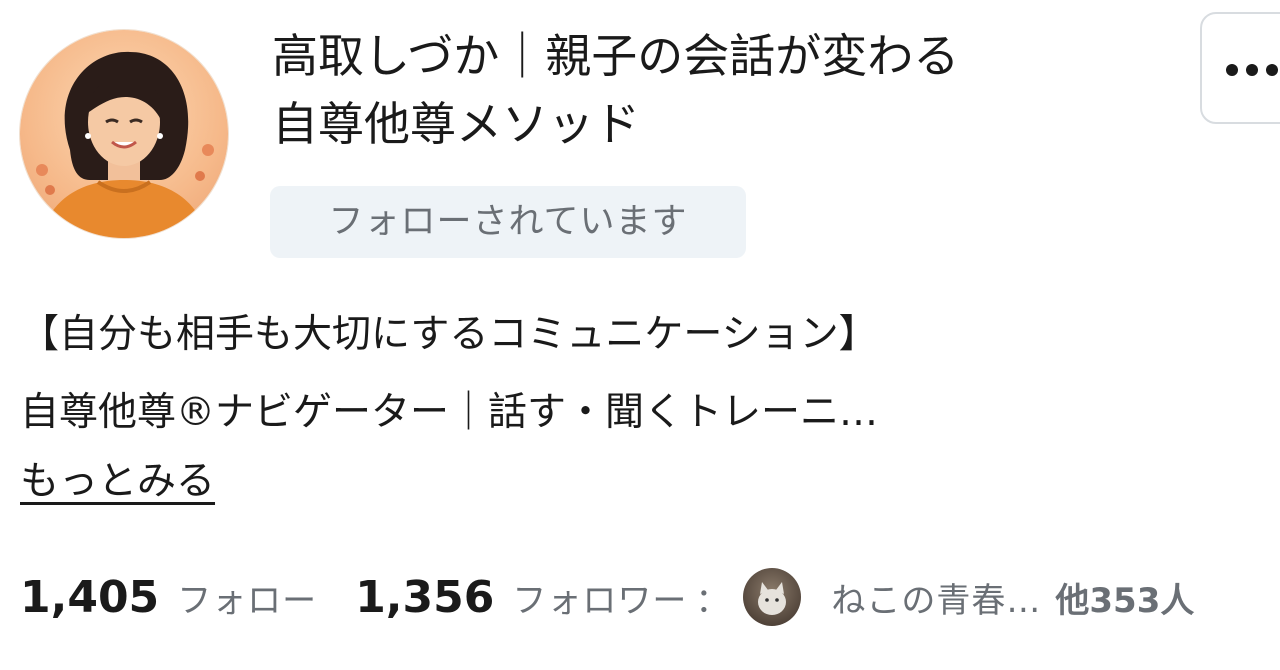  Describe the element at coordinates (1124, 597) in the screenshot. I see `other-followers-count: 他353人` at that location.